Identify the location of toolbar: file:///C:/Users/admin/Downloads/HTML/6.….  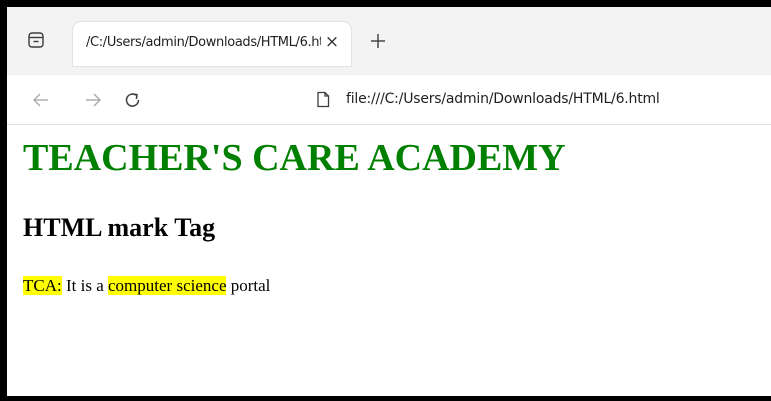
(389, 100).